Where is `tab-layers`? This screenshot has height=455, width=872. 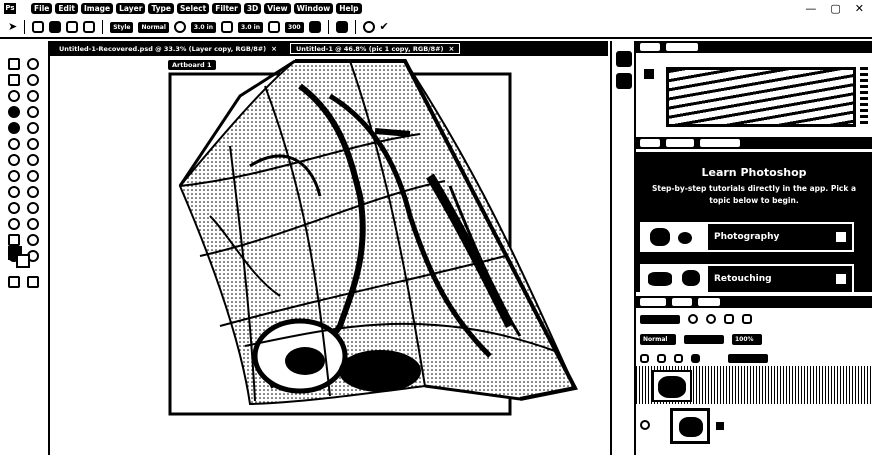 tab-layers is located at coordinates (653, 302).